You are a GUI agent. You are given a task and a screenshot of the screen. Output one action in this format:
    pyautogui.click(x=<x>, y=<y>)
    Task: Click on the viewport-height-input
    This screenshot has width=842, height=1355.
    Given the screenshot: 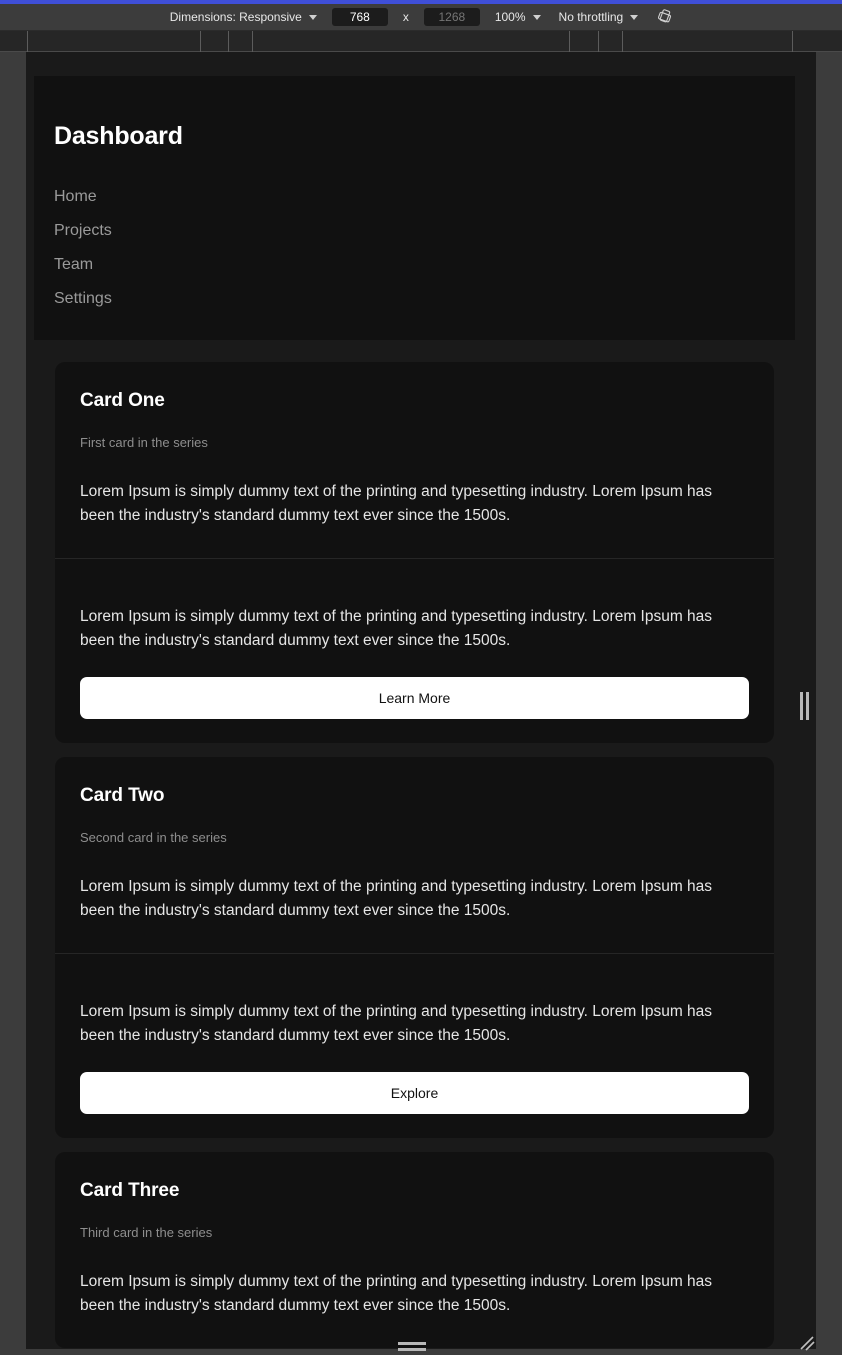 What is the action you would take?
    pyautogui.click(x=451, y=17)
    